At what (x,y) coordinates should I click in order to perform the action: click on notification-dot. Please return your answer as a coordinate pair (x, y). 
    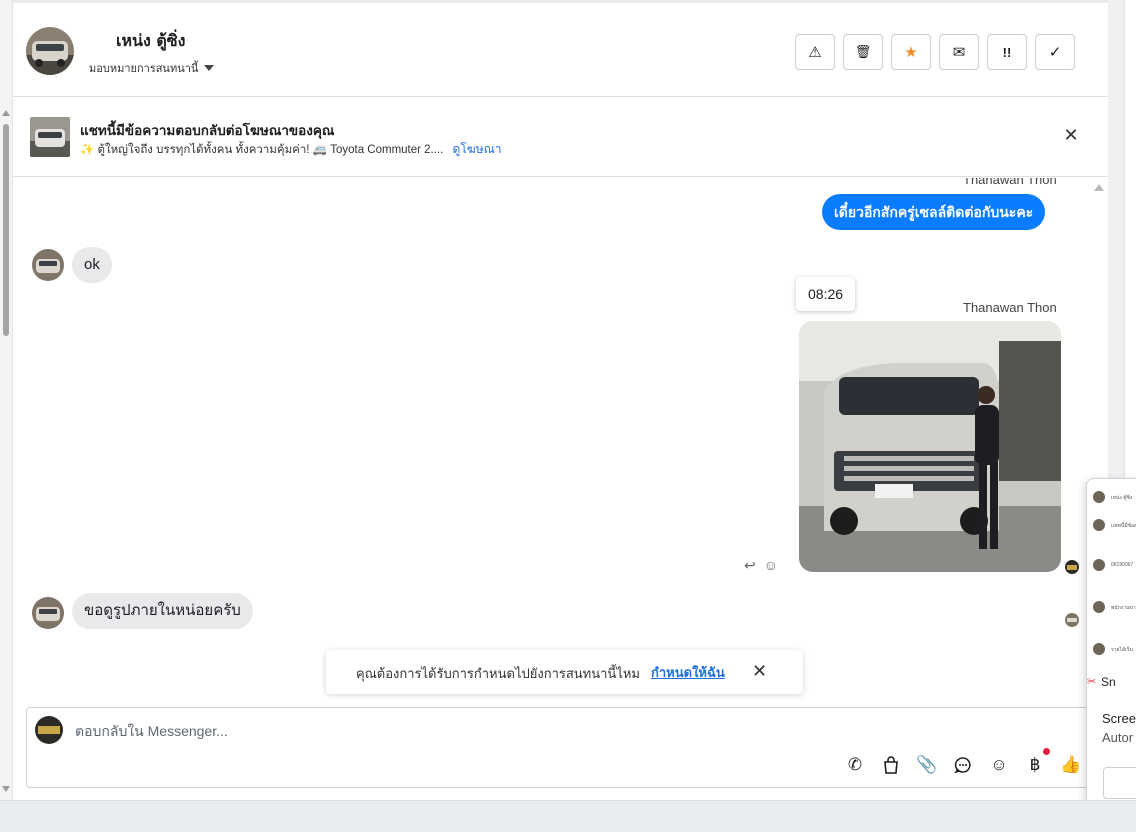
    Looking at the image, I should click on (1046, 751).